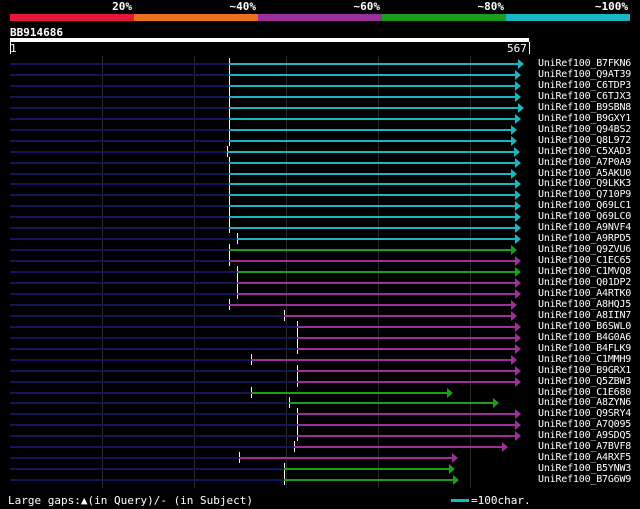 This screenshot has height=509, width=640. I want to click on hit-label-link: UniRef100_Q9LKK3, so click(584, 183).